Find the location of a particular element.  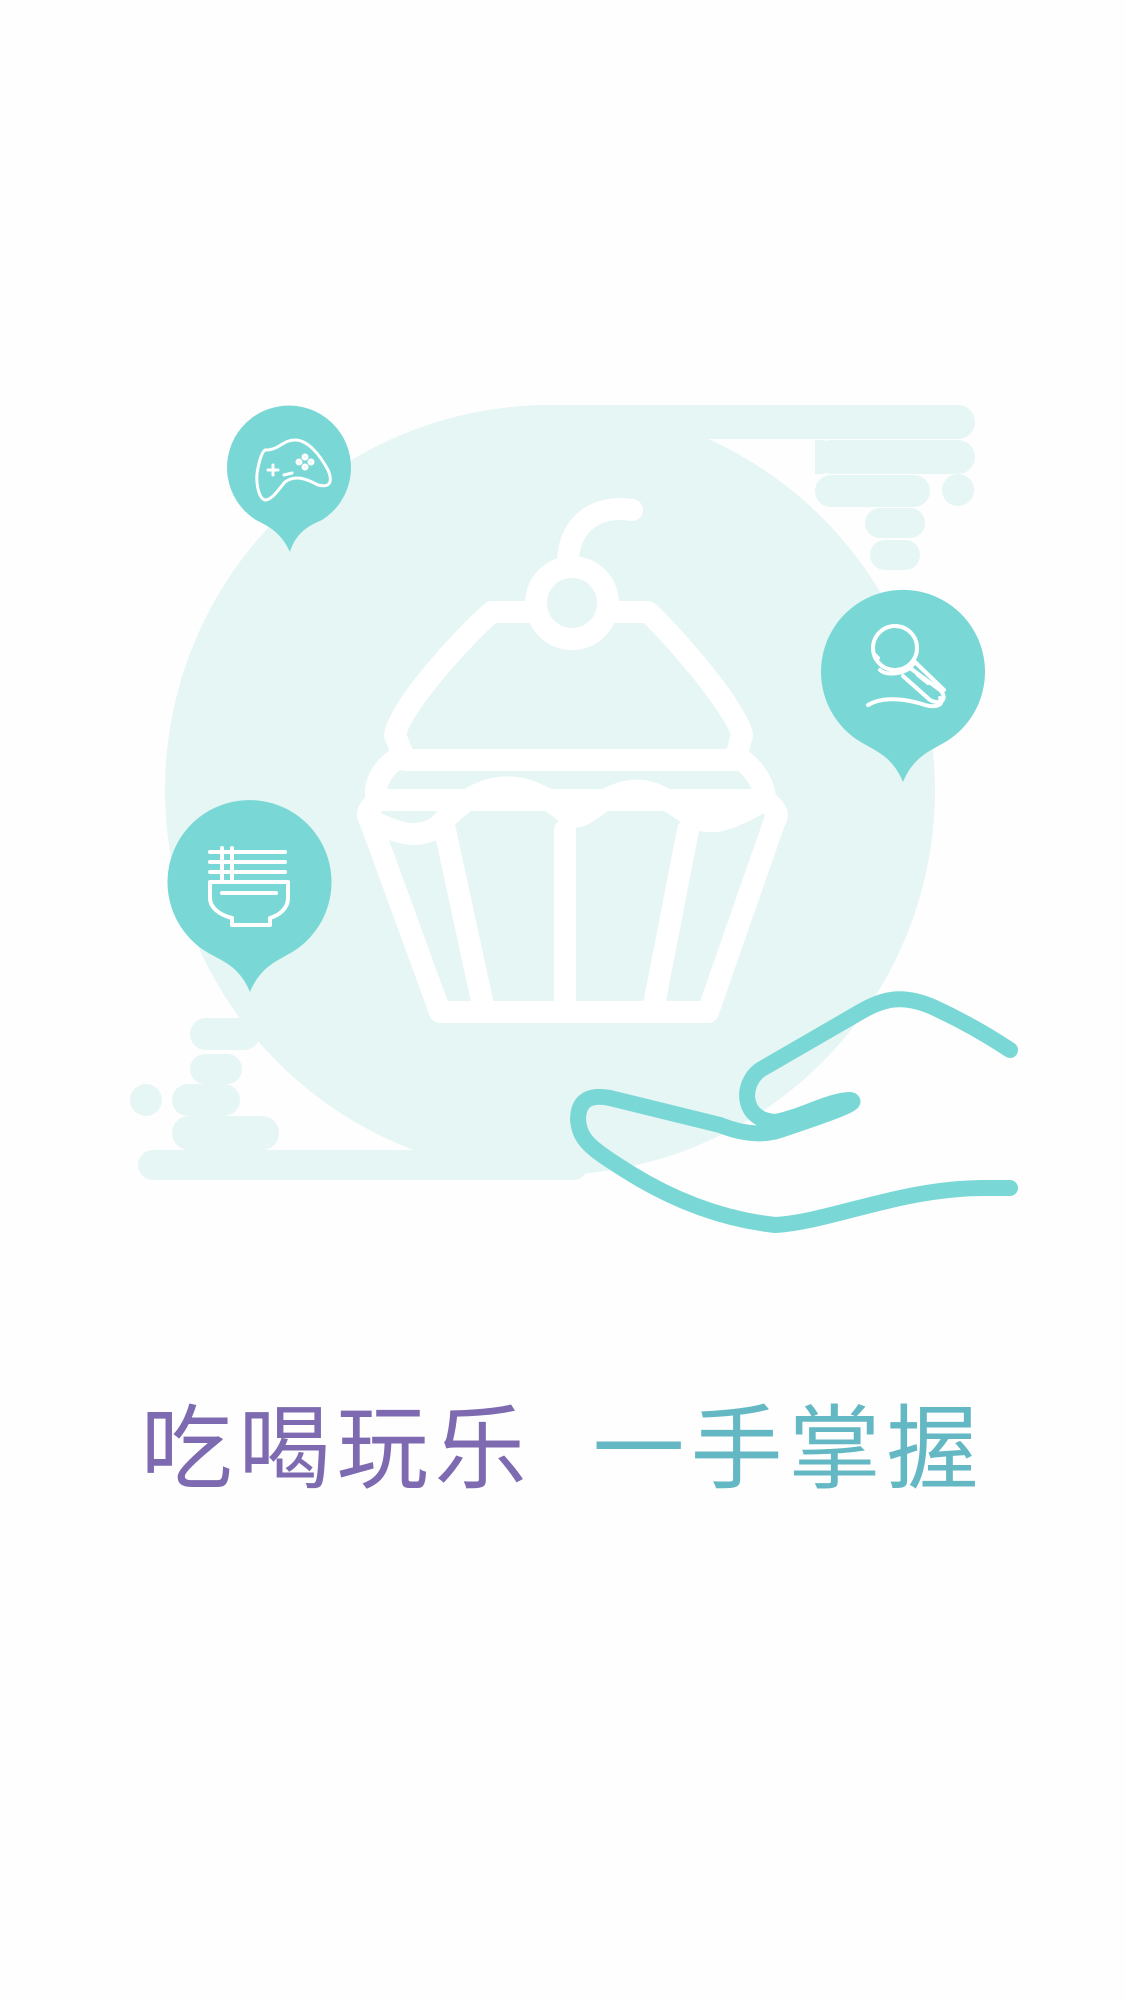

slogan-part-b: 一手掌握 is located at coordinates (788, 1449).